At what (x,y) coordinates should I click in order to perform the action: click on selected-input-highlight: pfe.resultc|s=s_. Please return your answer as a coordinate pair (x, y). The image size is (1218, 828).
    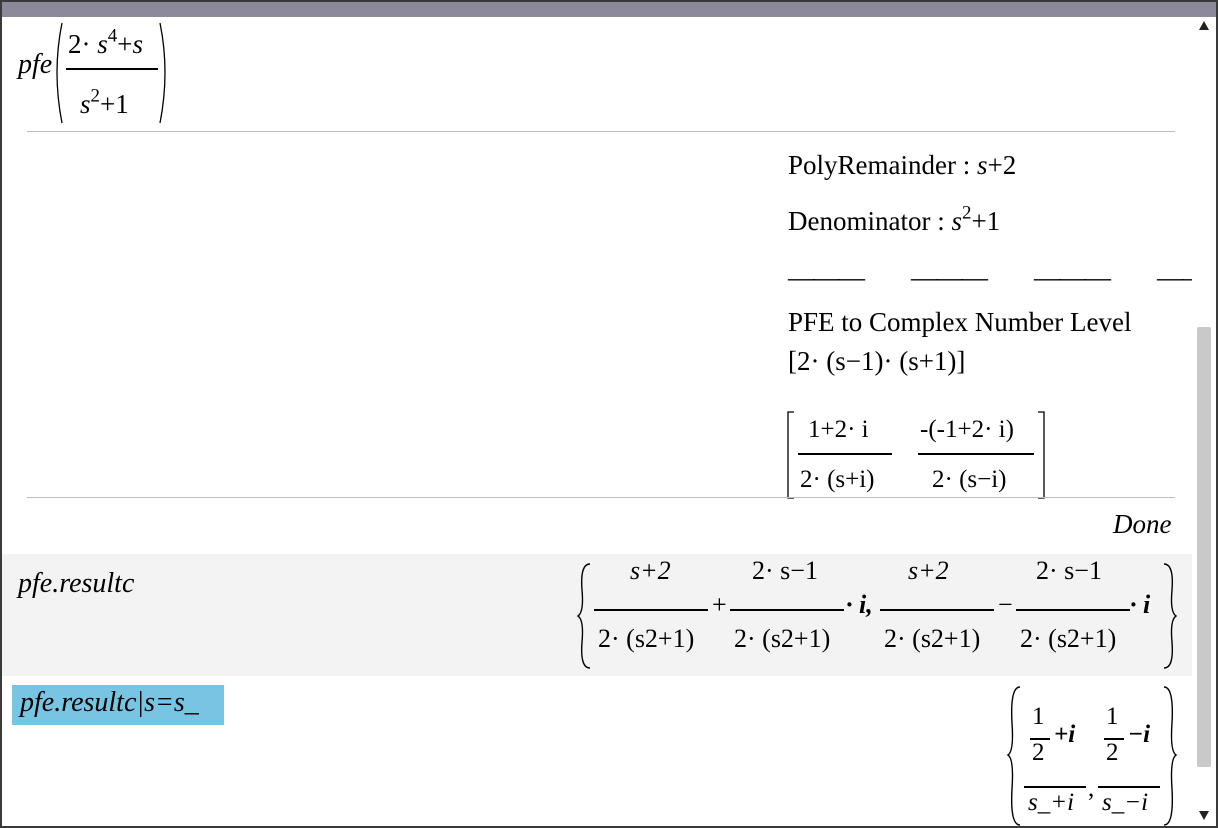
    Looking at the image, I should click on (118, 705).